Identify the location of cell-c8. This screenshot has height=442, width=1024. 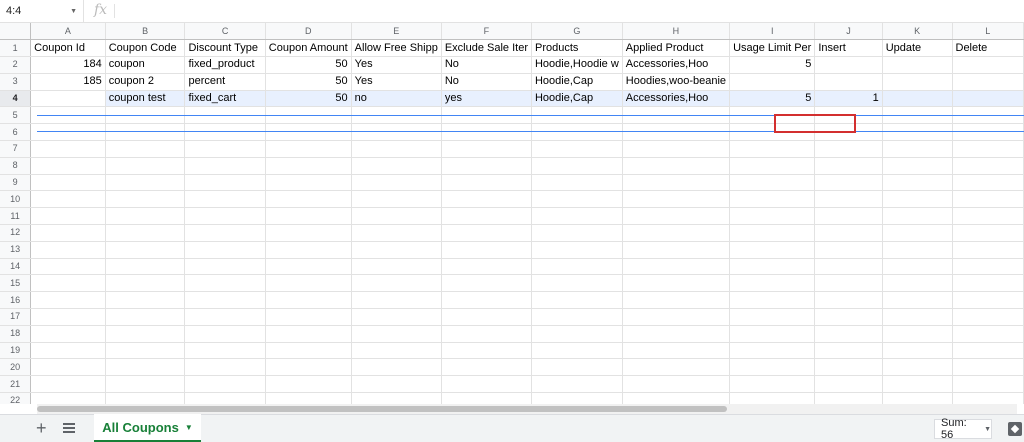
(225, 166).